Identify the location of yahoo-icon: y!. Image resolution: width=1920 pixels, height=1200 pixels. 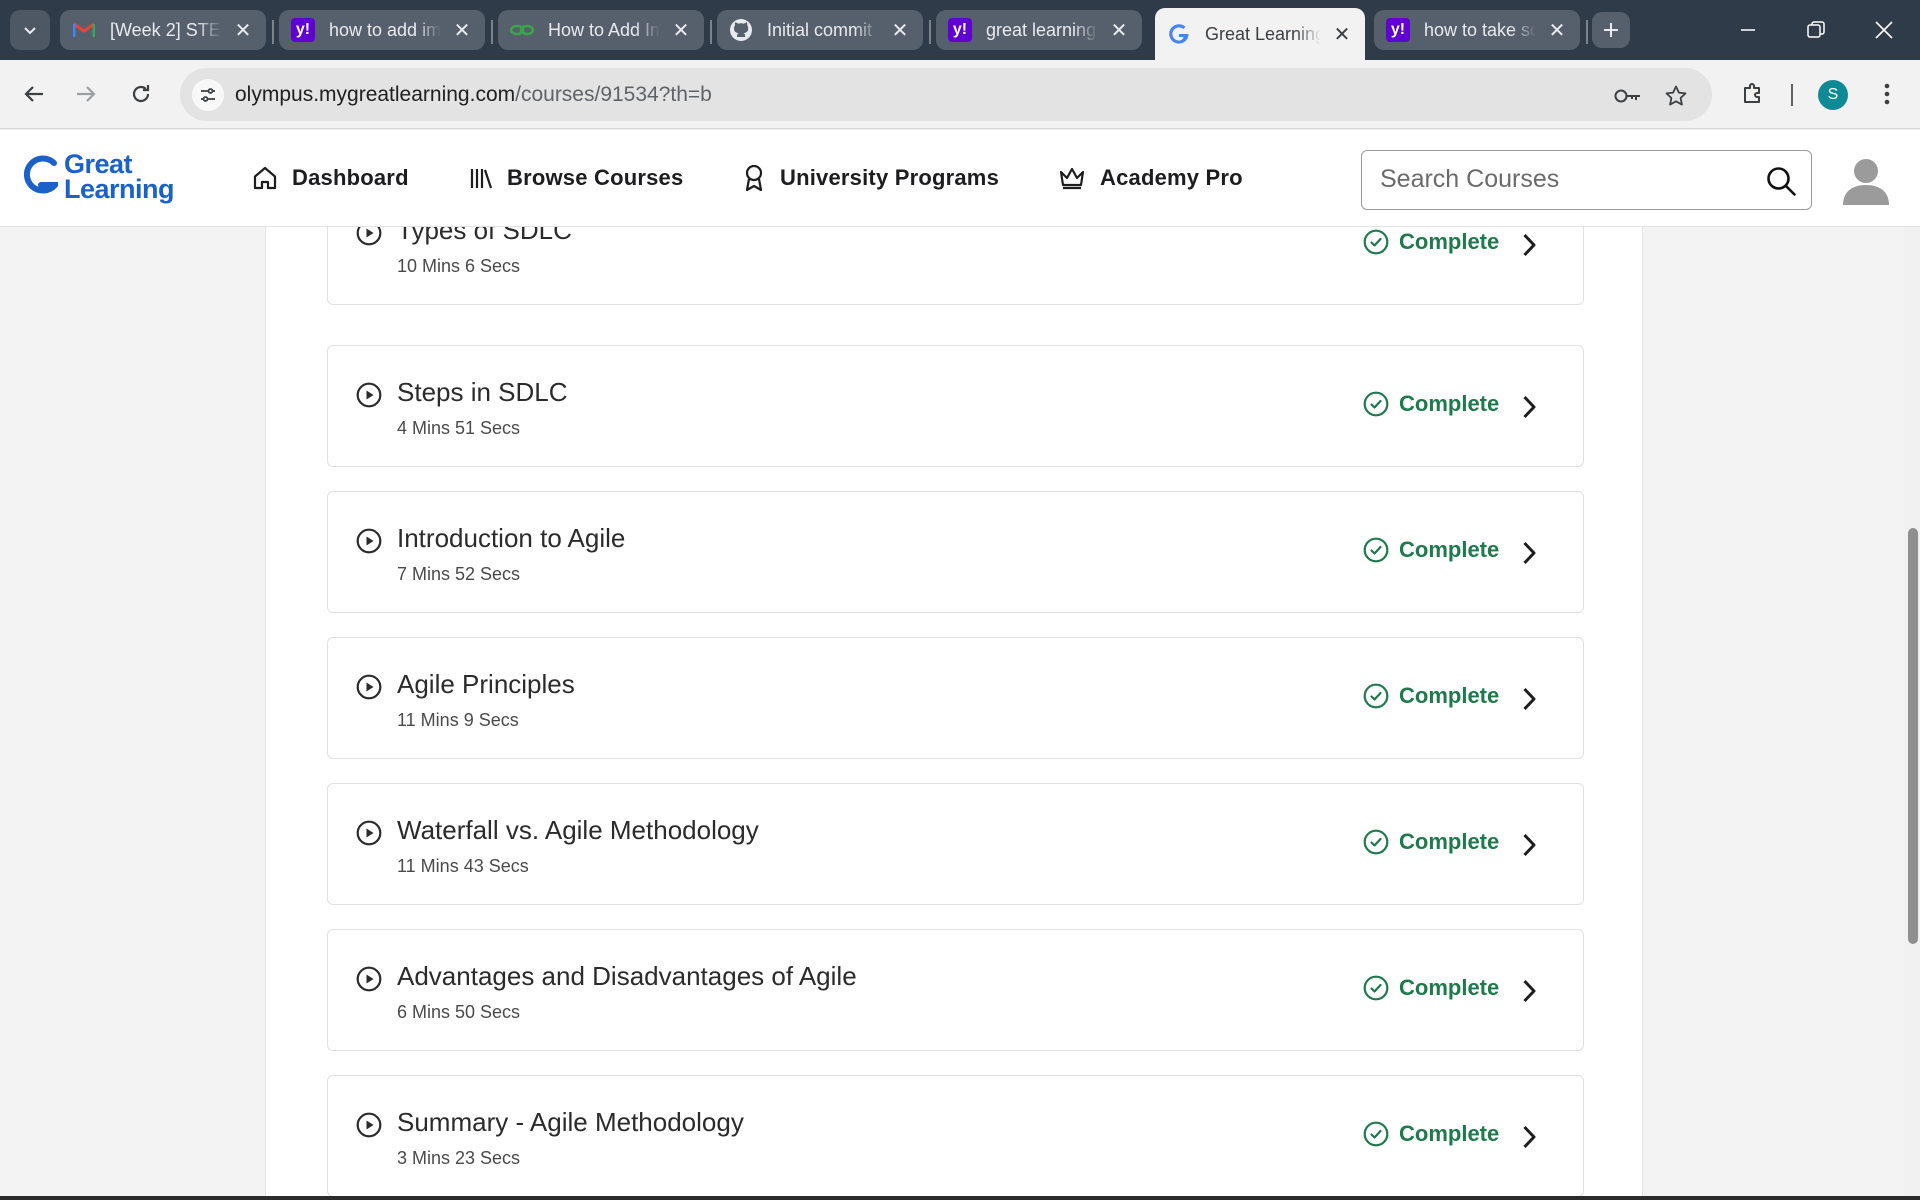
(303, 30).